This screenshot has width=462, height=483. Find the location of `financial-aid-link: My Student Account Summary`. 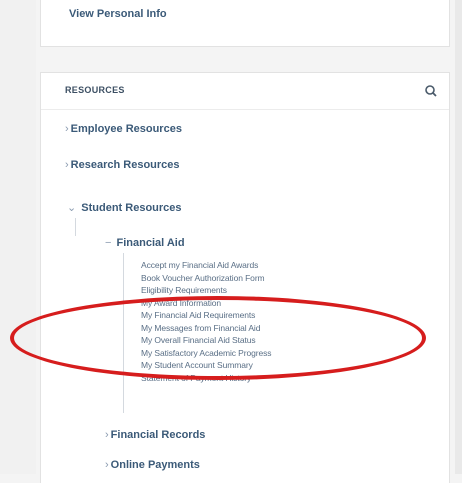

financial-aid-link: My Student Account Summary is located at coordinates (206, 365).